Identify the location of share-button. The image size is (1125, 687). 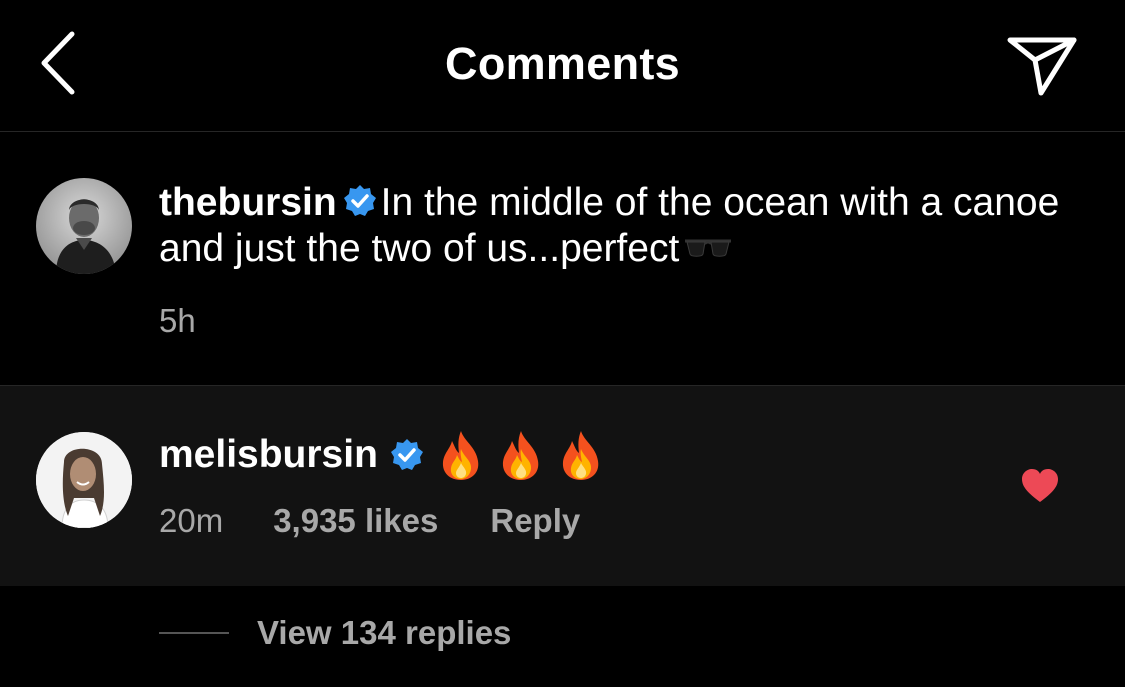
(1042, 66).